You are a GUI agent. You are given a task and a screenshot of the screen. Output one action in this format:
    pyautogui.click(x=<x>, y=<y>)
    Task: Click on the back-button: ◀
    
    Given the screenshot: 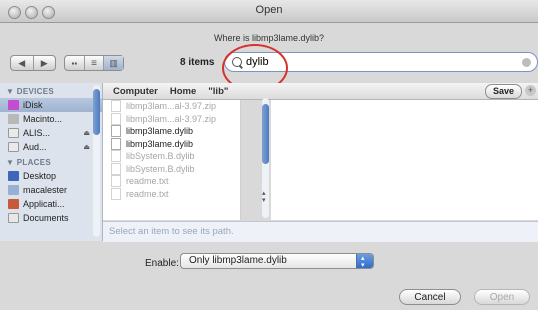 What is the action you would take?
    pyautogui.click(x=22, y=63)
    